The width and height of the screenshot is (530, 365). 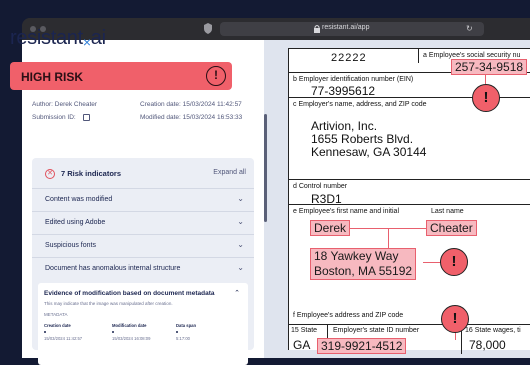 I want to click on control-value: R3D1, so click(x=326, y=199).